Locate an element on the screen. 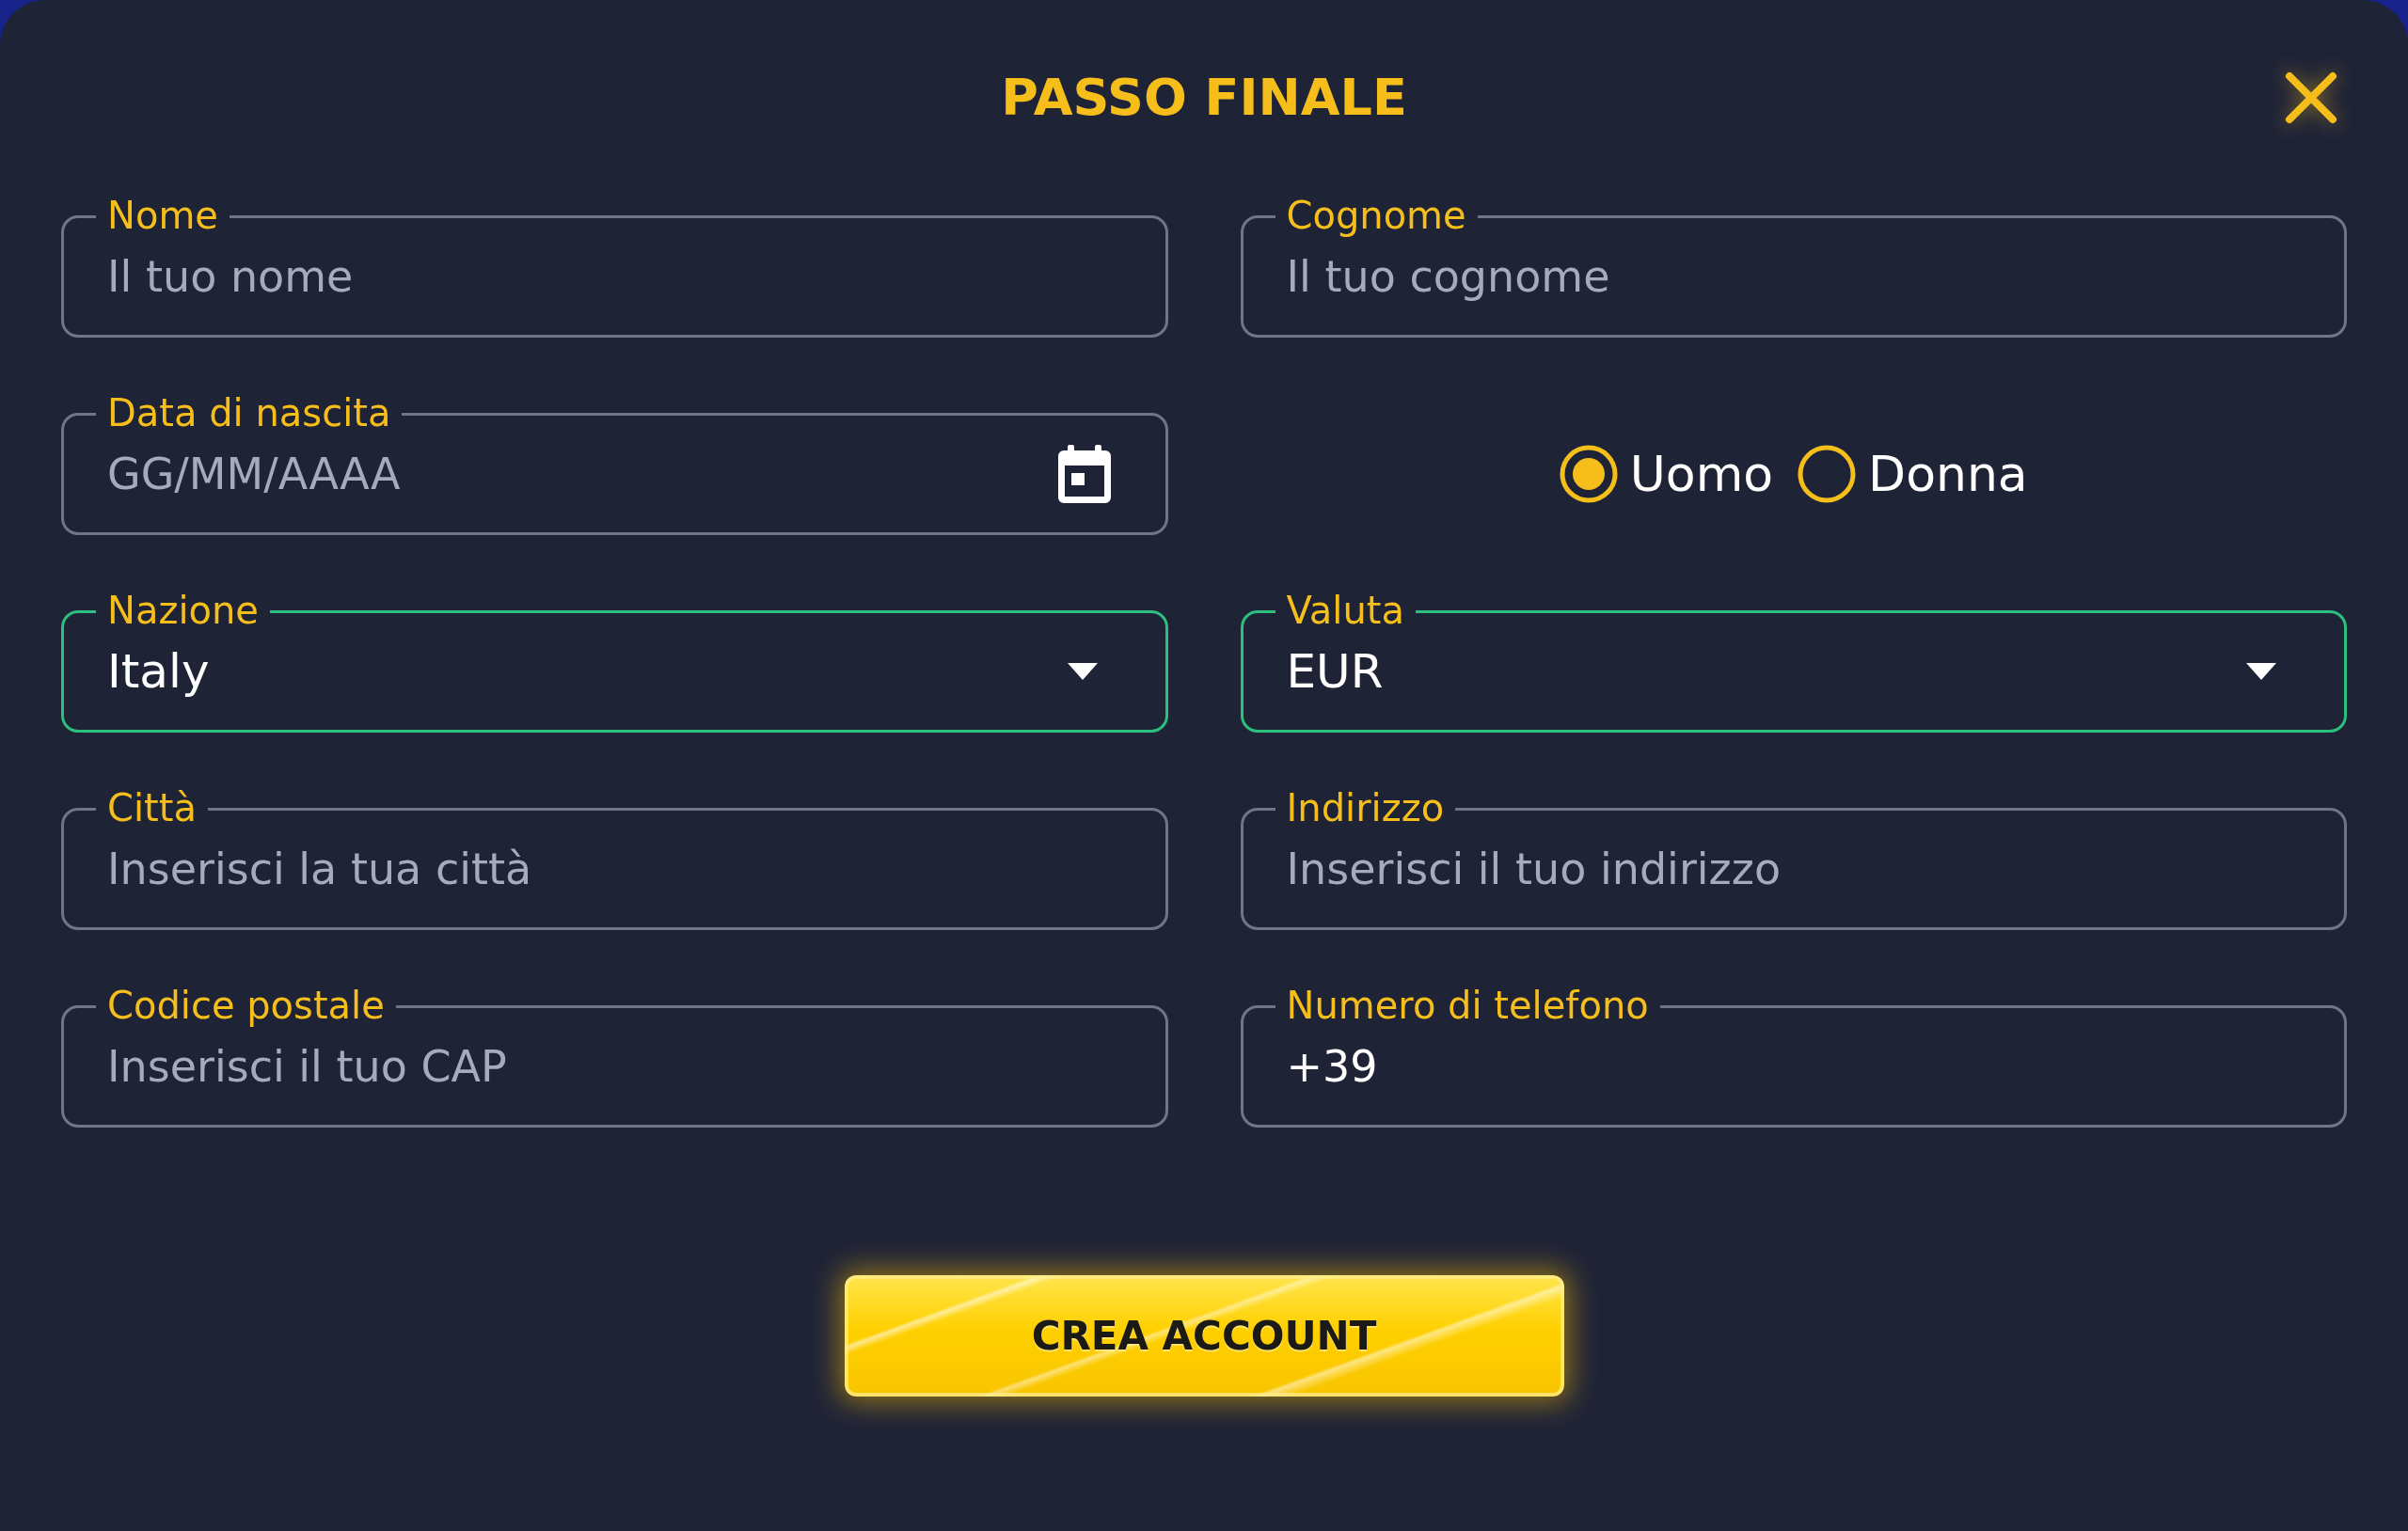  close-icon is located at coordinates (2311, 98).